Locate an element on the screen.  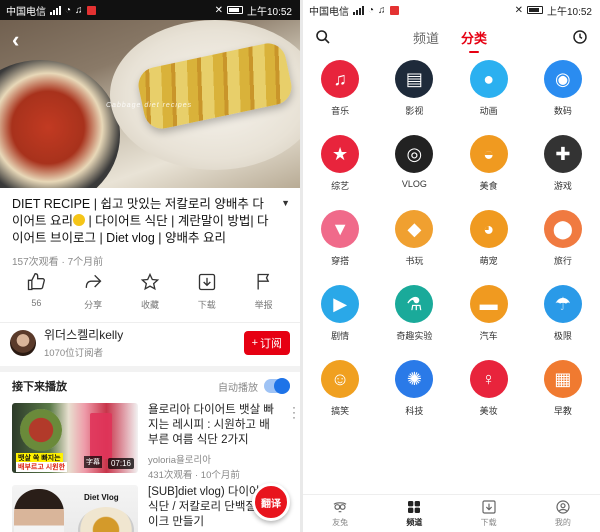
category-item: ⚗ 奇趣实验 is located at coordinates (414, 313).